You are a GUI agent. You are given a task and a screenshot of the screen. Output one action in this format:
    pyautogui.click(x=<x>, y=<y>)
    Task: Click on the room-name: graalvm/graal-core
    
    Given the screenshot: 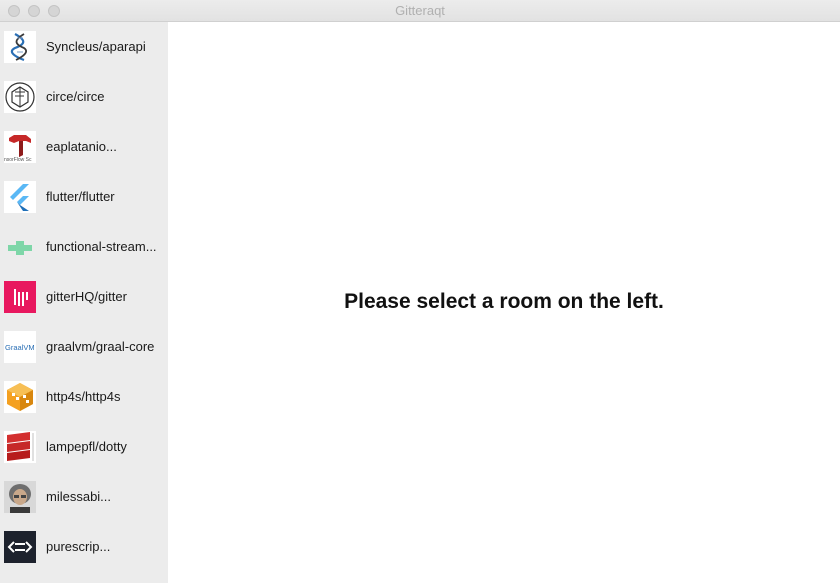 What is the action you would take?
    pyautogui.click(x=100, y=346)
    